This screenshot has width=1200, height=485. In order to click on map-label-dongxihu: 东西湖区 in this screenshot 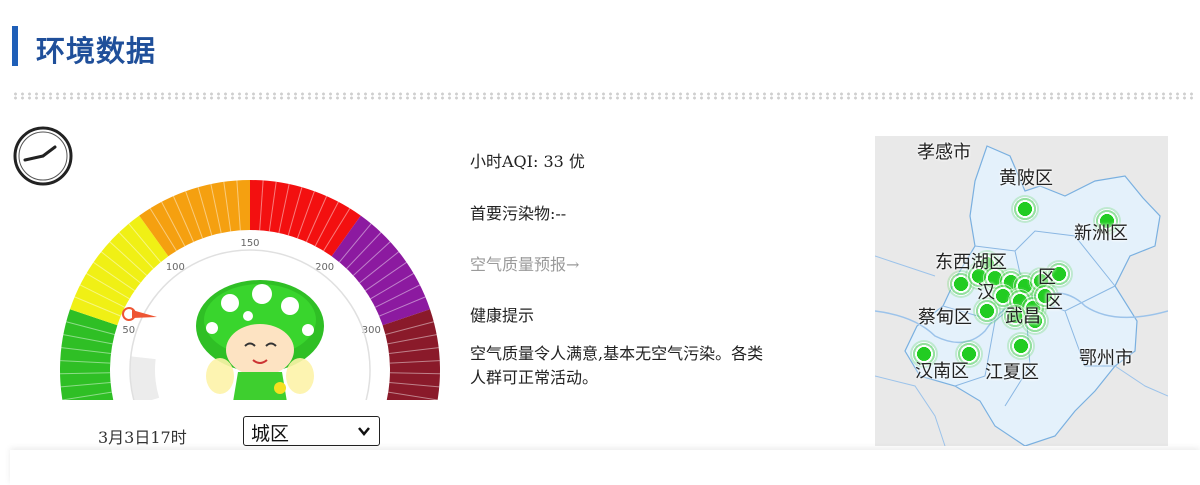, I will do `click(971, 262)`.